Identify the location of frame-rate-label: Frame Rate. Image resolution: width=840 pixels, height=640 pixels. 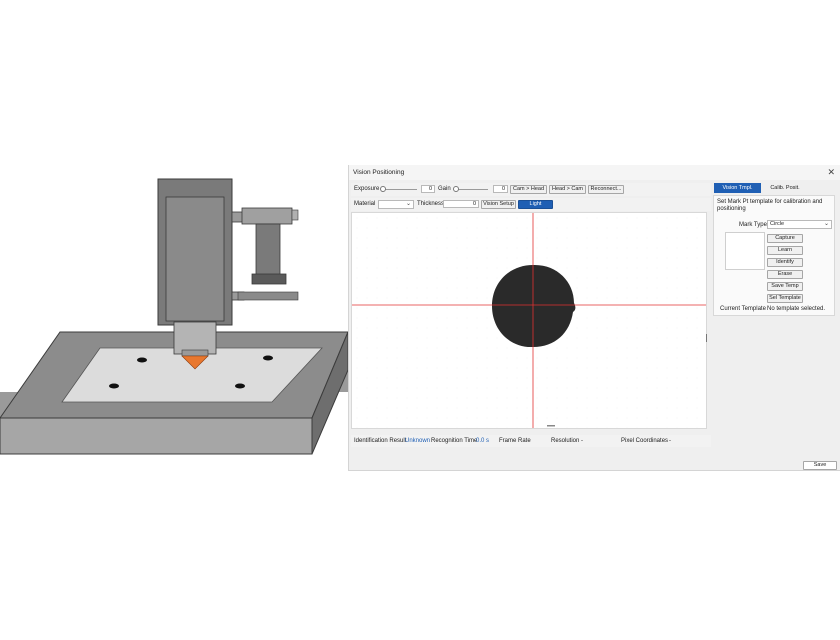
(515, 441).